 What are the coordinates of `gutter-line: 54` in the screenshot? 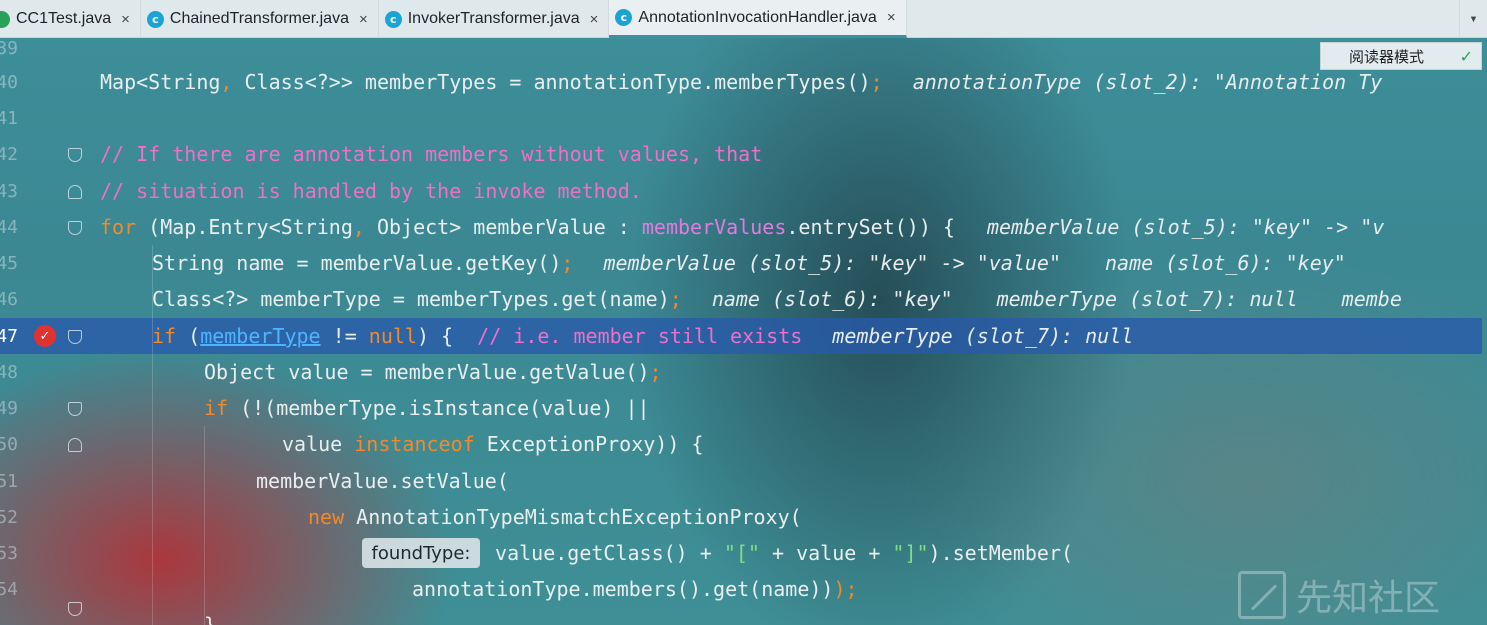 It's located at (48, 589).